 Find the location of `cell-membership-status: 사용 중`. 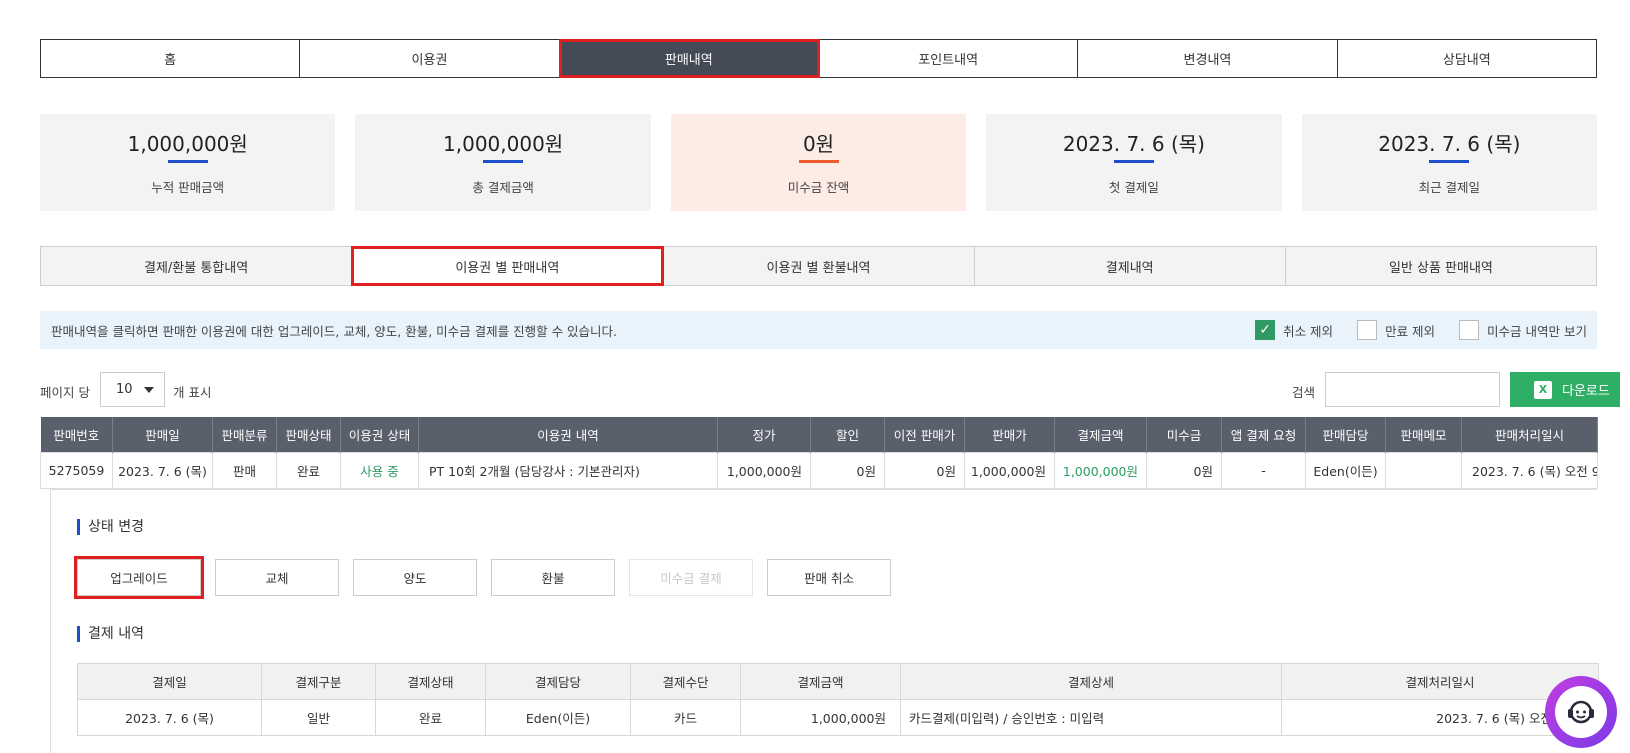

cell-membership-status: 사용 중 is located at coordinates (379, 470).